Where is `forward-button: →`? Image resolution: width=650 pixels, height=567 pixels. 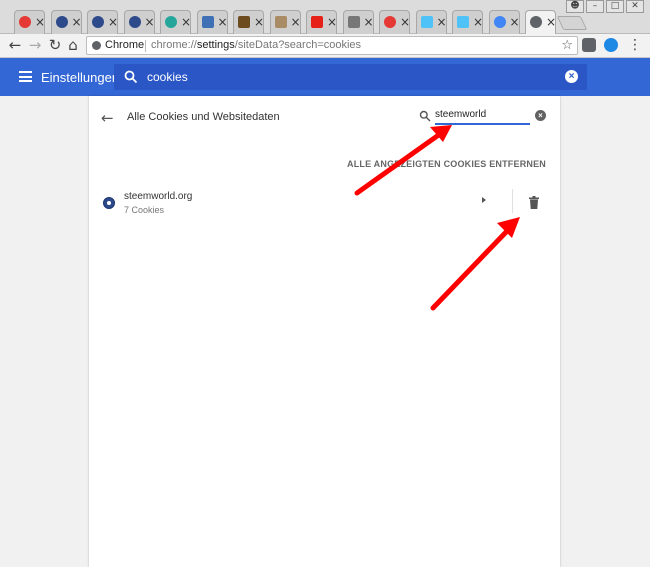 forward-button: → is located at coordinates (35, 45).